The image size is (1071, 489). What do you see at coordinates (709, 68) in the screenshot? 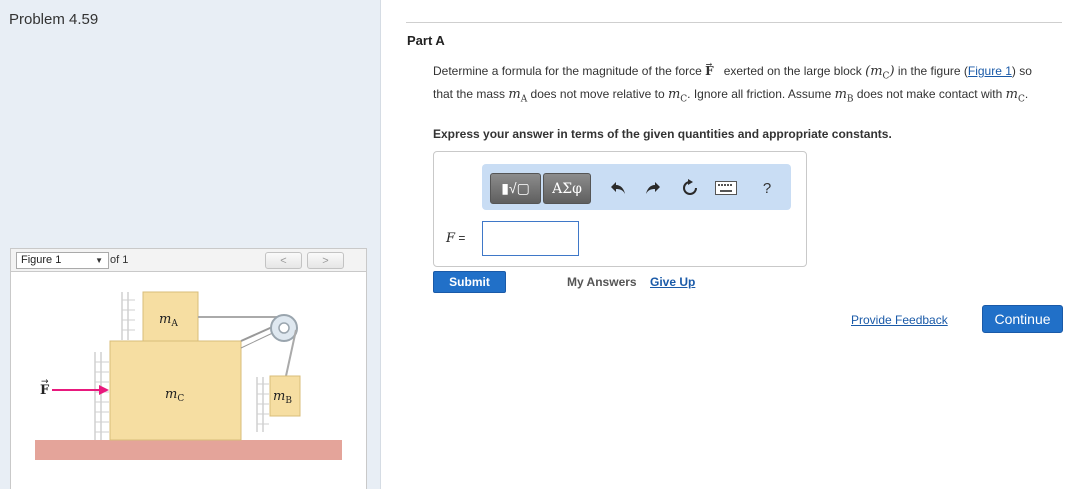
I see `force-vector: F→` at bounding box center [709, 68].